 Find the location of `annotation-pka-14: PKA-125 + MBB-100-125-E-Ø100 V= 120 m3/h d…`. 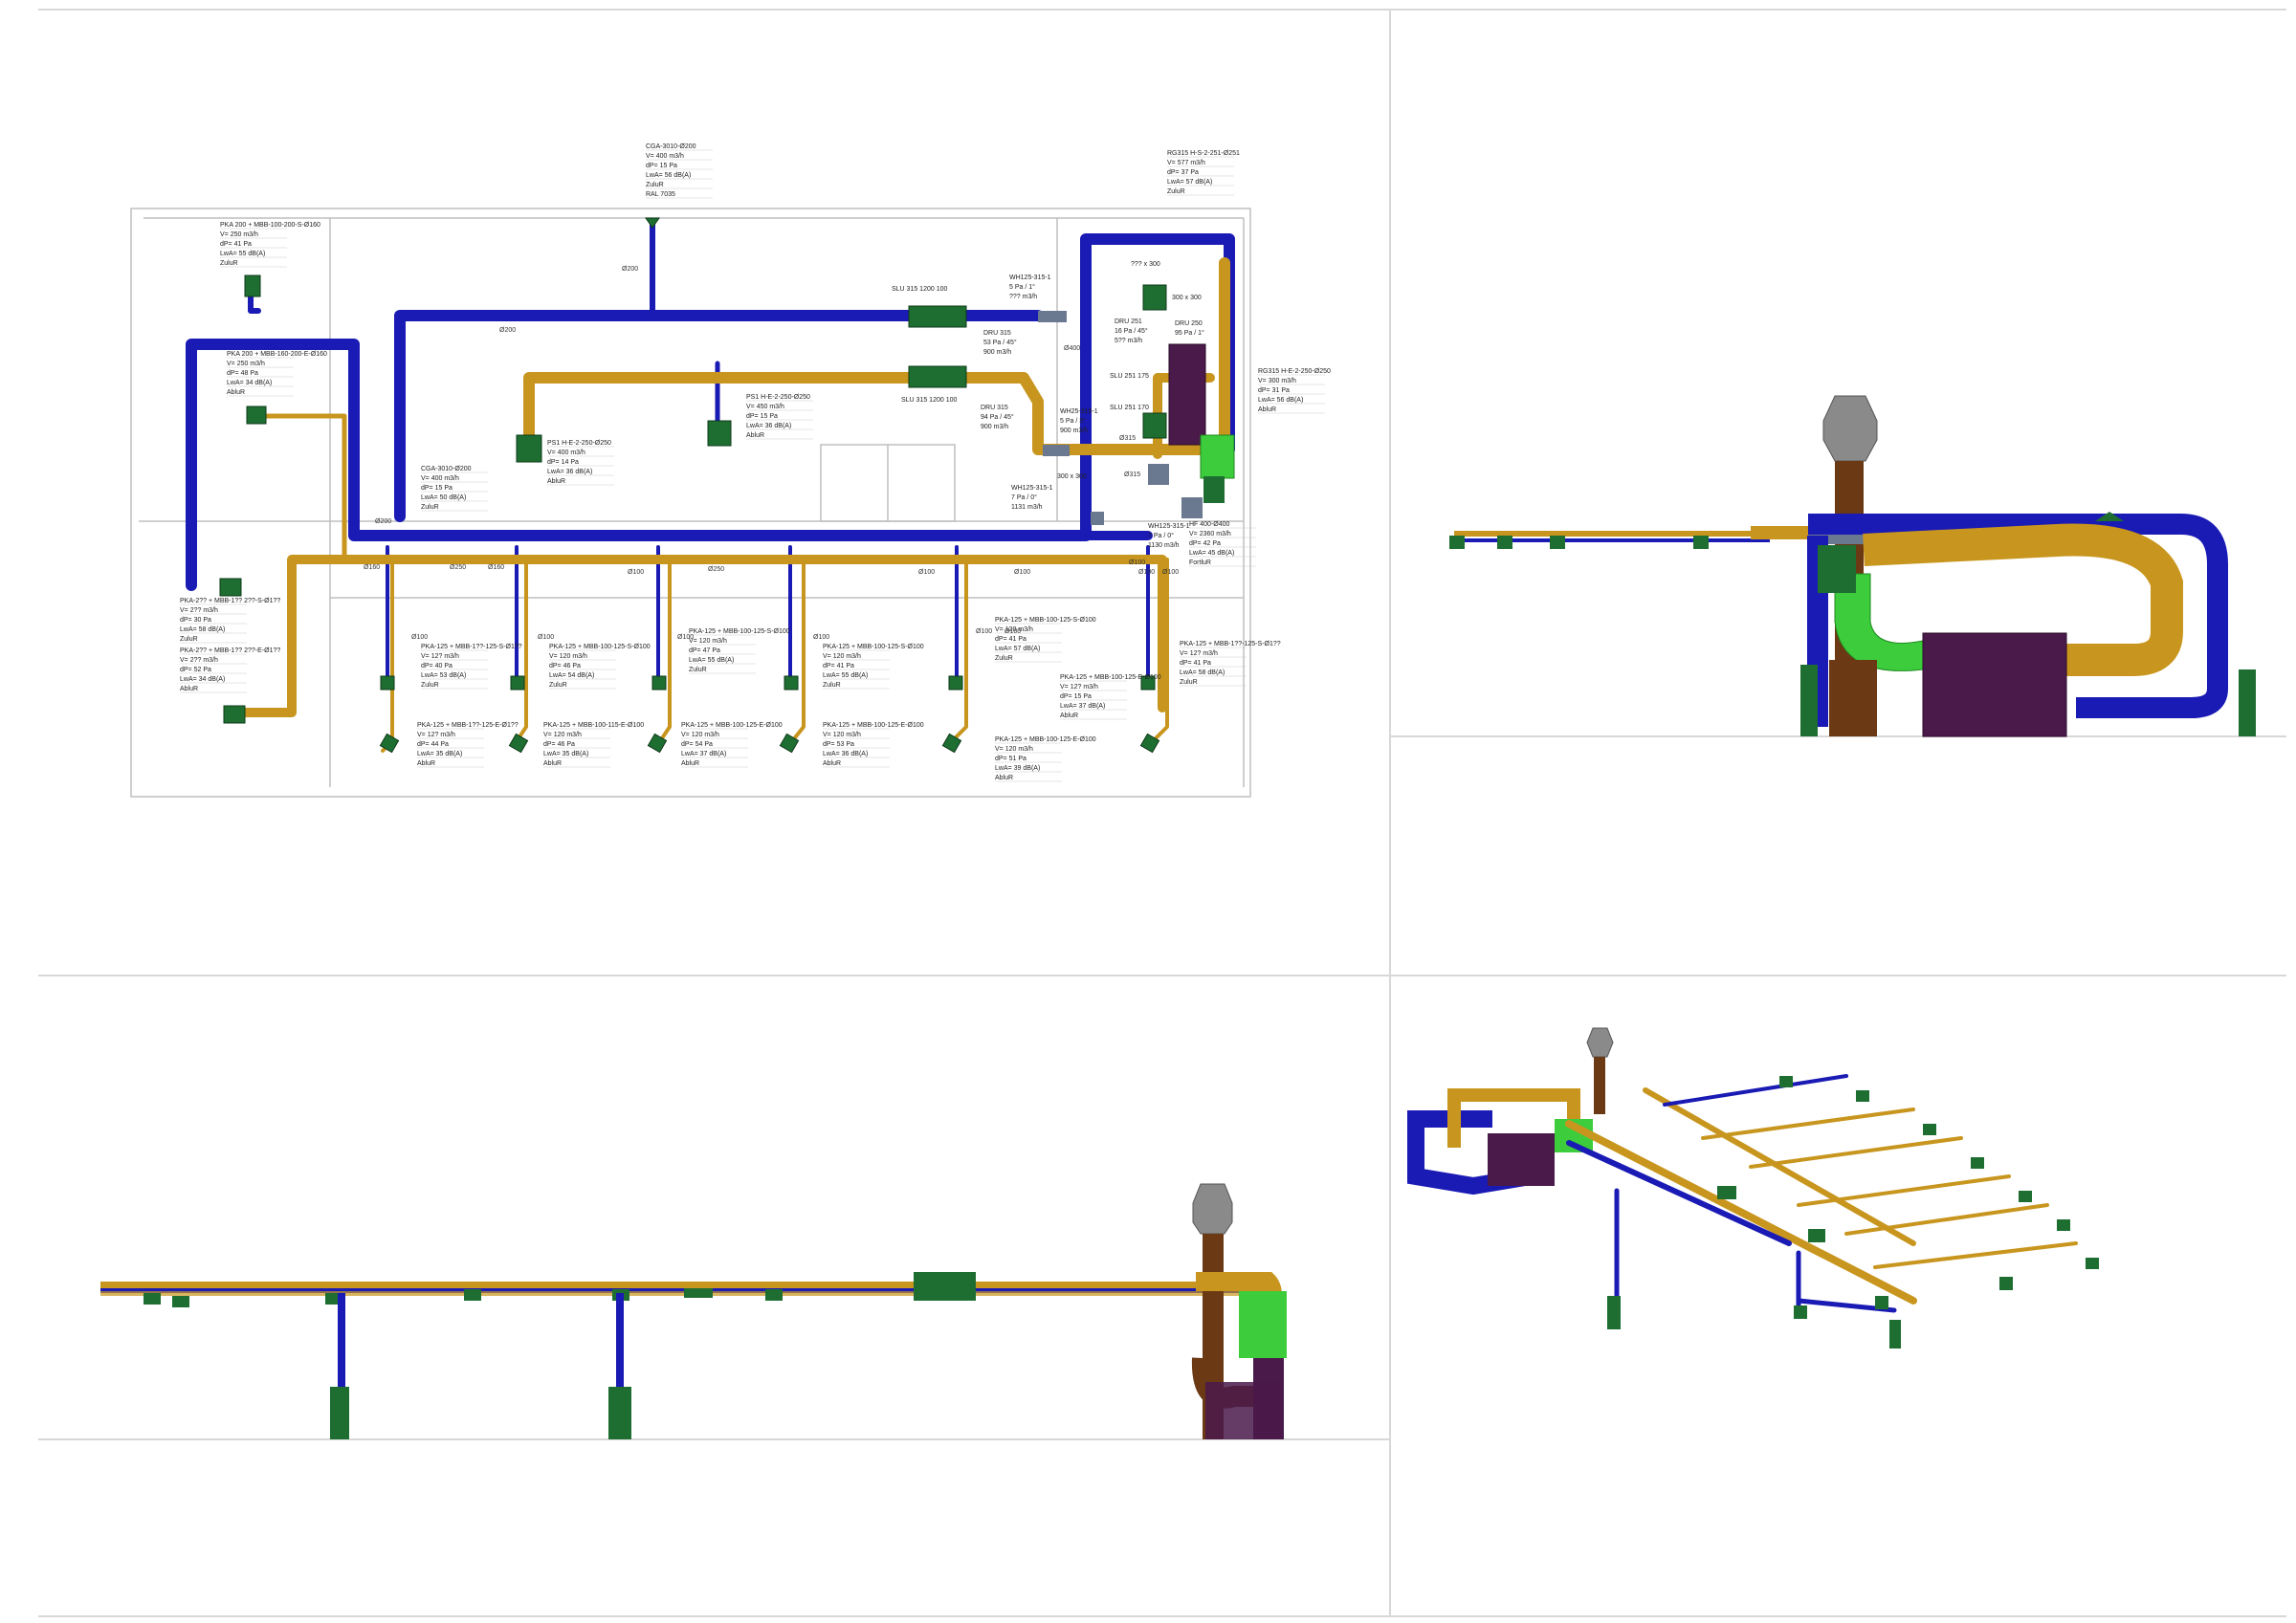

annotation-pka-14: PKA-125 + MBB-100-125-E-Ø100 V= 120 m3/h d… is located at coordinates (732, 745).